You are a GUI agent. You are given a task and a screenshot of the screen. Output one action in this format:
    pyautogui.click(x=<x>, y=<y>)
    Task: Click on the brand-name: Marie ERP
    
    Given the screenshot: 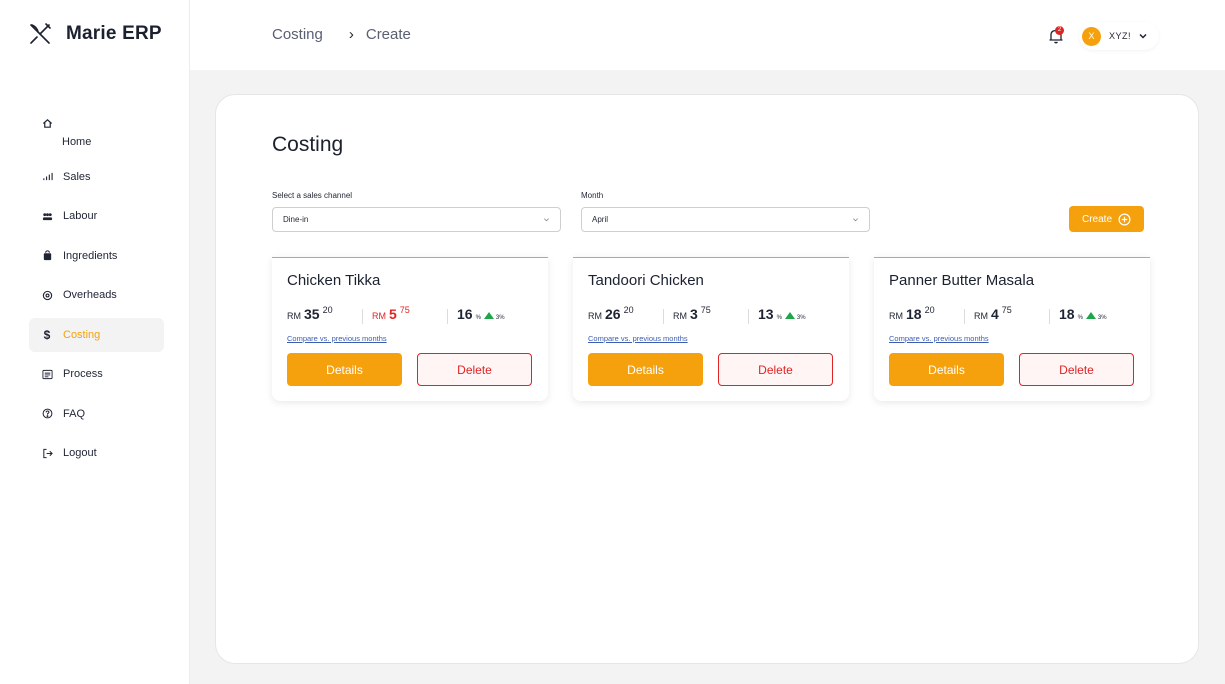 What is the action you would take?
    pyautogui.click(x=114, y=33)
    